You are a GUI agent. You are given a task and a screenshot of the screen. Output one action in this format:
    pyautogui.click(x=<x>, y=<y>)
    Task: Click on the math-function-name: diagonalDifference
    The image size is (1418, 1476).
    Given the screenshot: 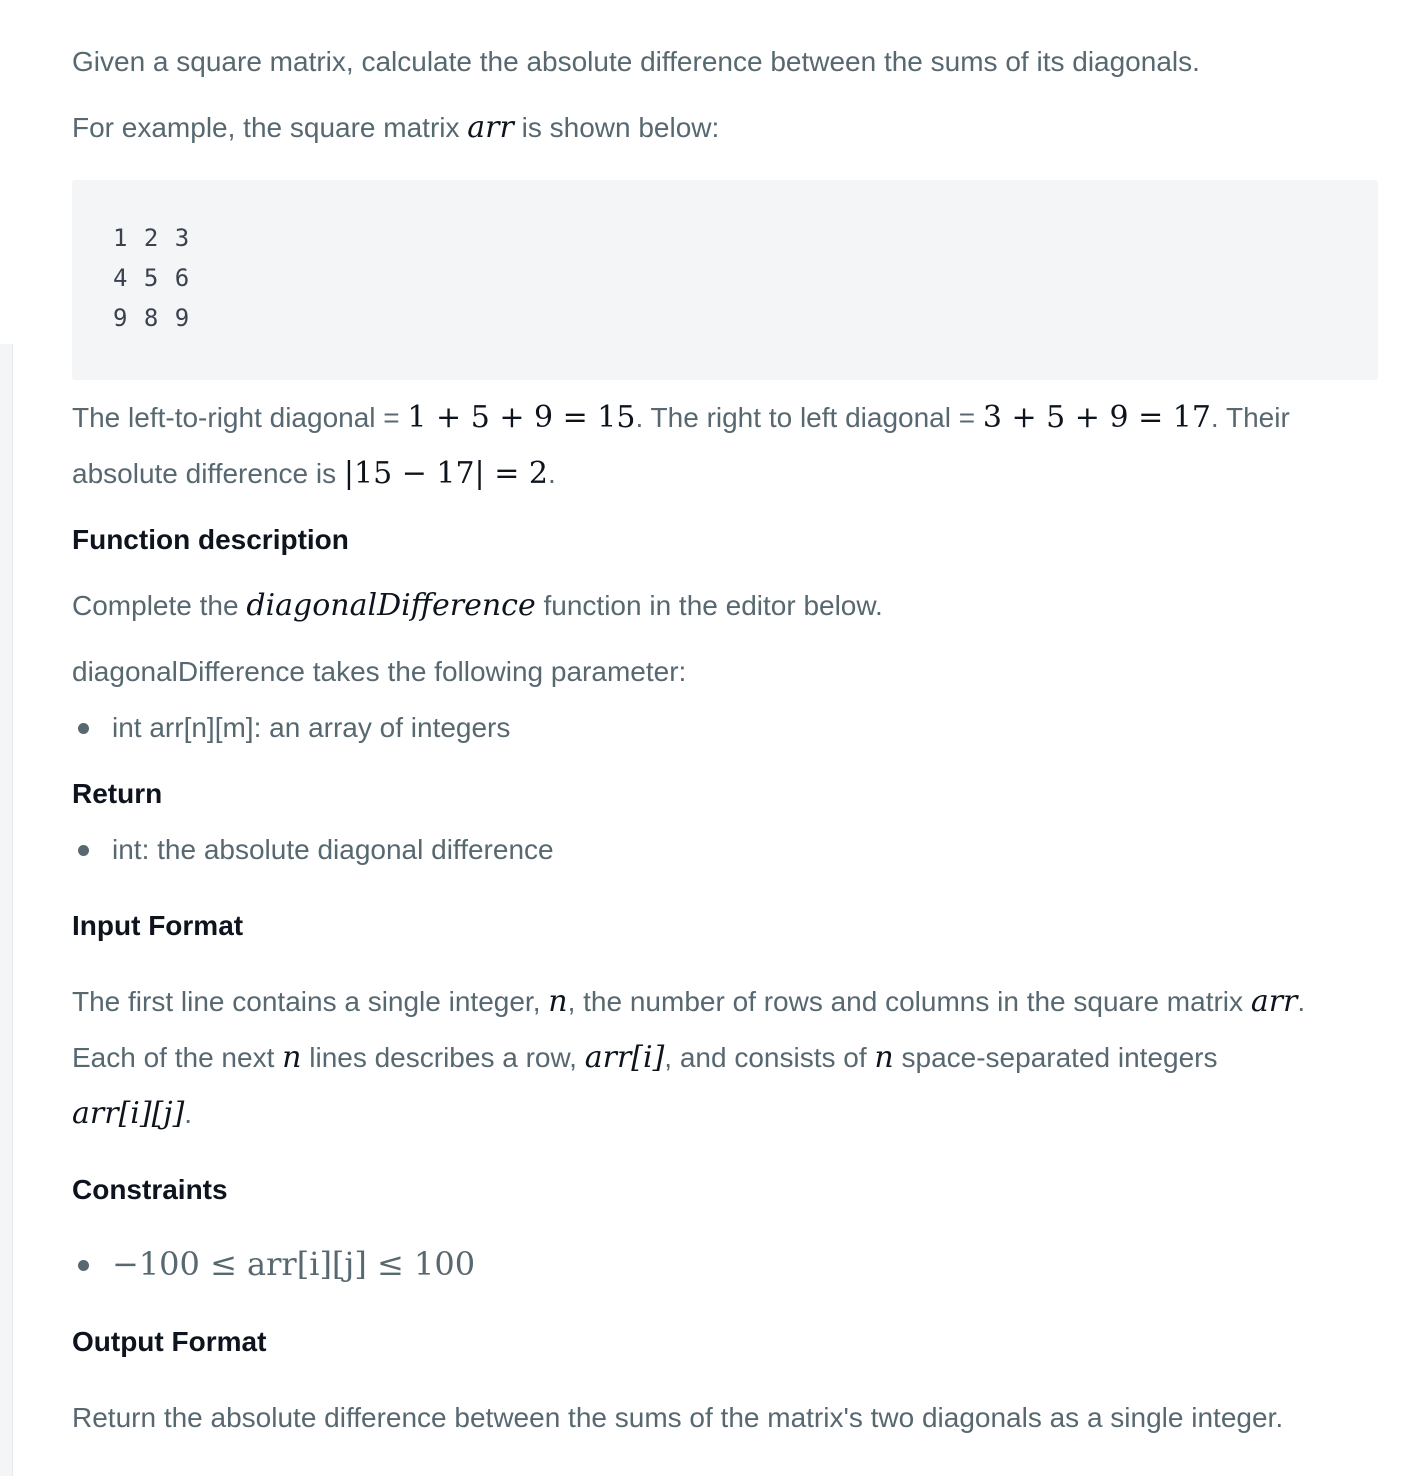 What is the action you would take?
    pyautogui.click(x=391, y=605)
    